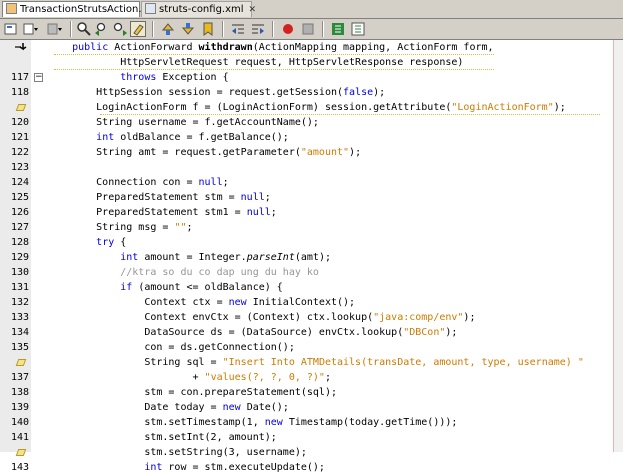 This screenshot has width=623, height=475. I want to click on code-token: (amt);, so click(312, 257).